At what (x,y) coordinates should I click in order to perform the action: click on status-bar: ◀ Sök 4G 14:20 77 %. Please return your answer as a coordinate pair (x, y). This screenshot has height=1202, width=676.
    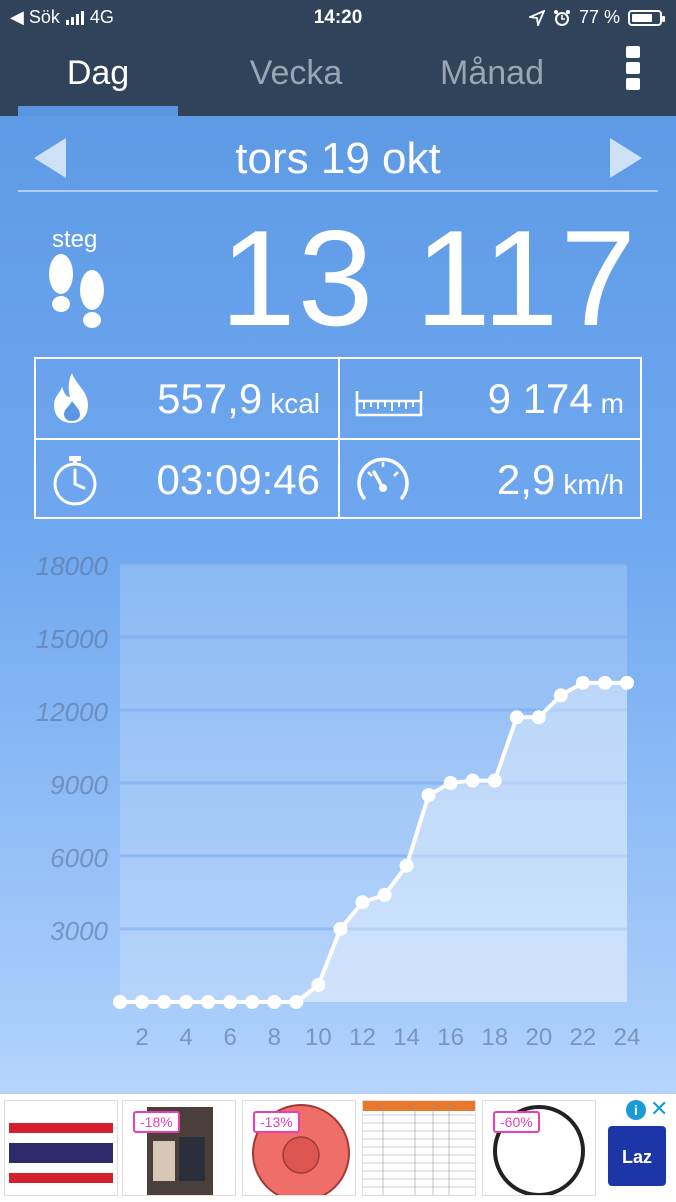
    Looking at the image, I should click on (338, 18).